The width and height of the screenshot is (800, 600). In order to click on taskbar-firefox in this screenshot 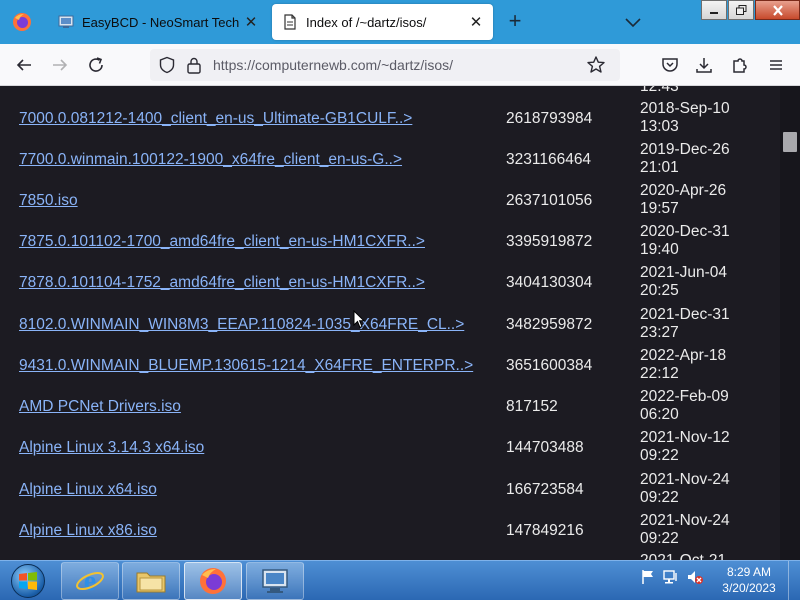, I will do `click(213, 581)`.